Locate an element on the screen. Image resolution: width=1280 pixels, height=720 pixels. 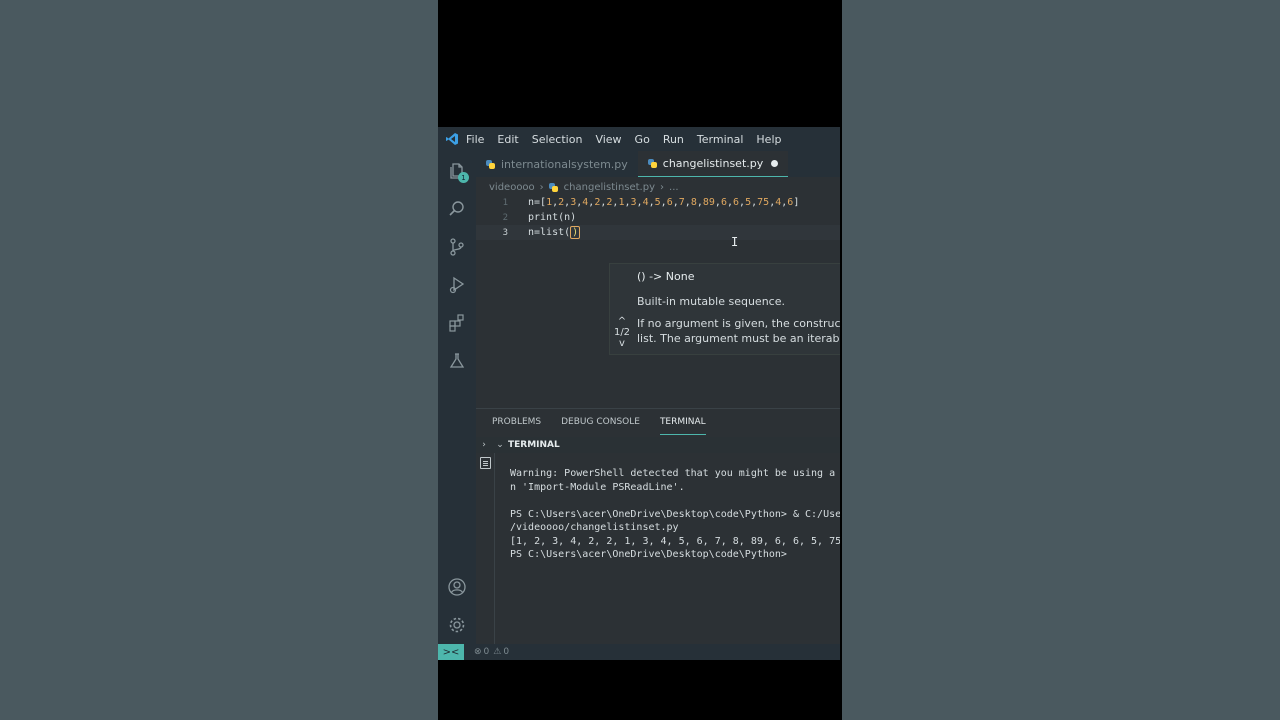
menu-selection: Selection is located at coordinates (557, 139).